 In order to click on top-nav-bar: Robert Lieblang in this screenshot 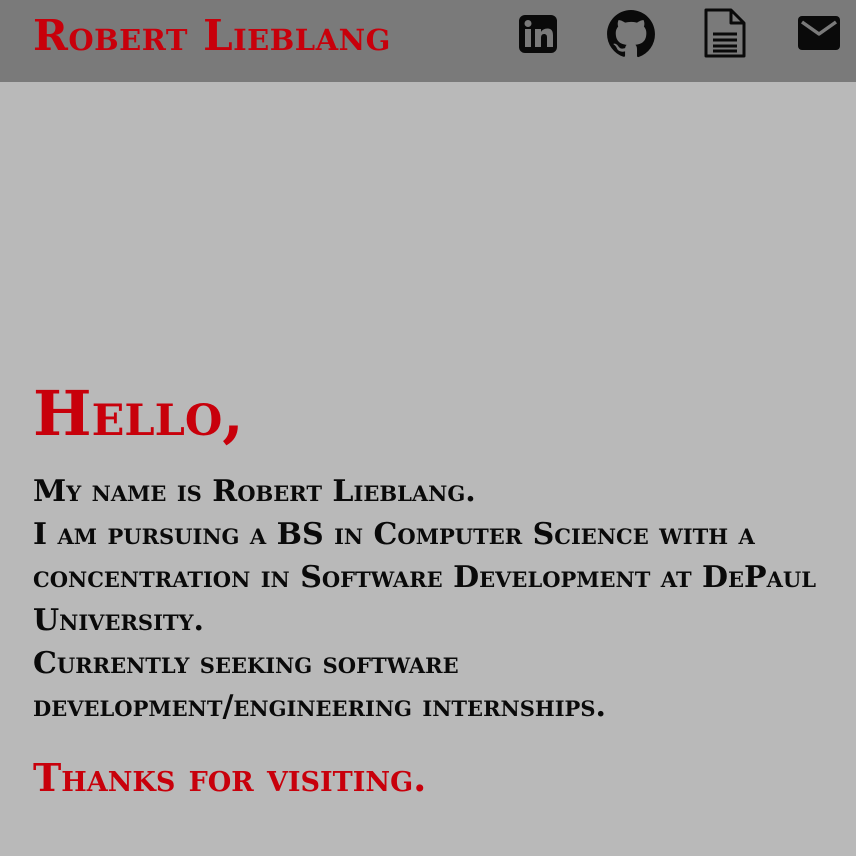, I will do `click(428, 41)`.